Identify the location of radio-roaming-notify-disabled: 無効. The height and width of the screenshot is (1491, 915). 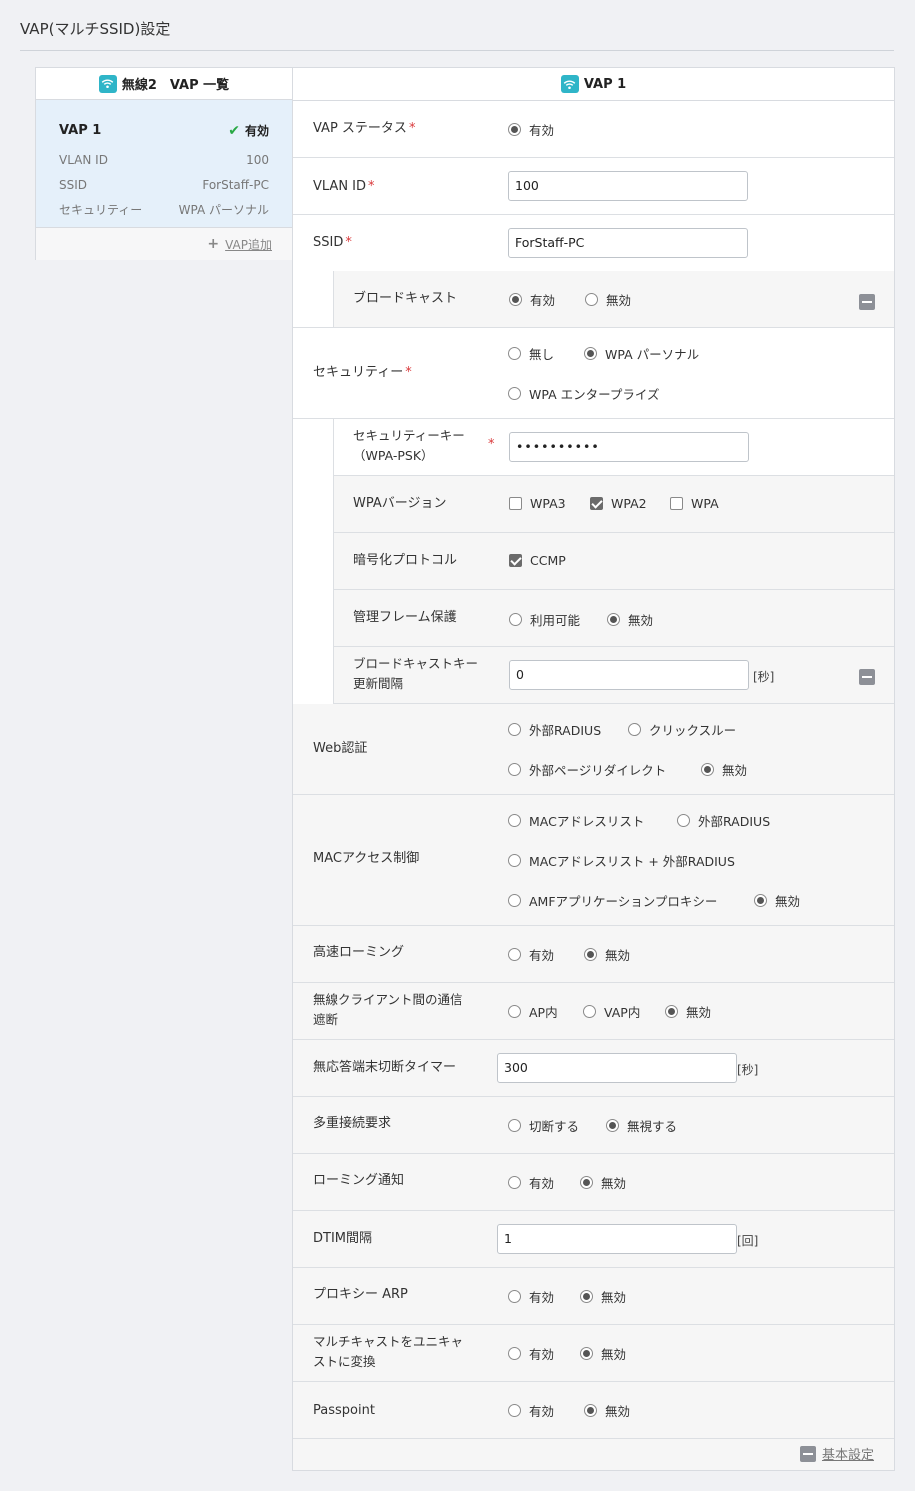
(603, 1182).